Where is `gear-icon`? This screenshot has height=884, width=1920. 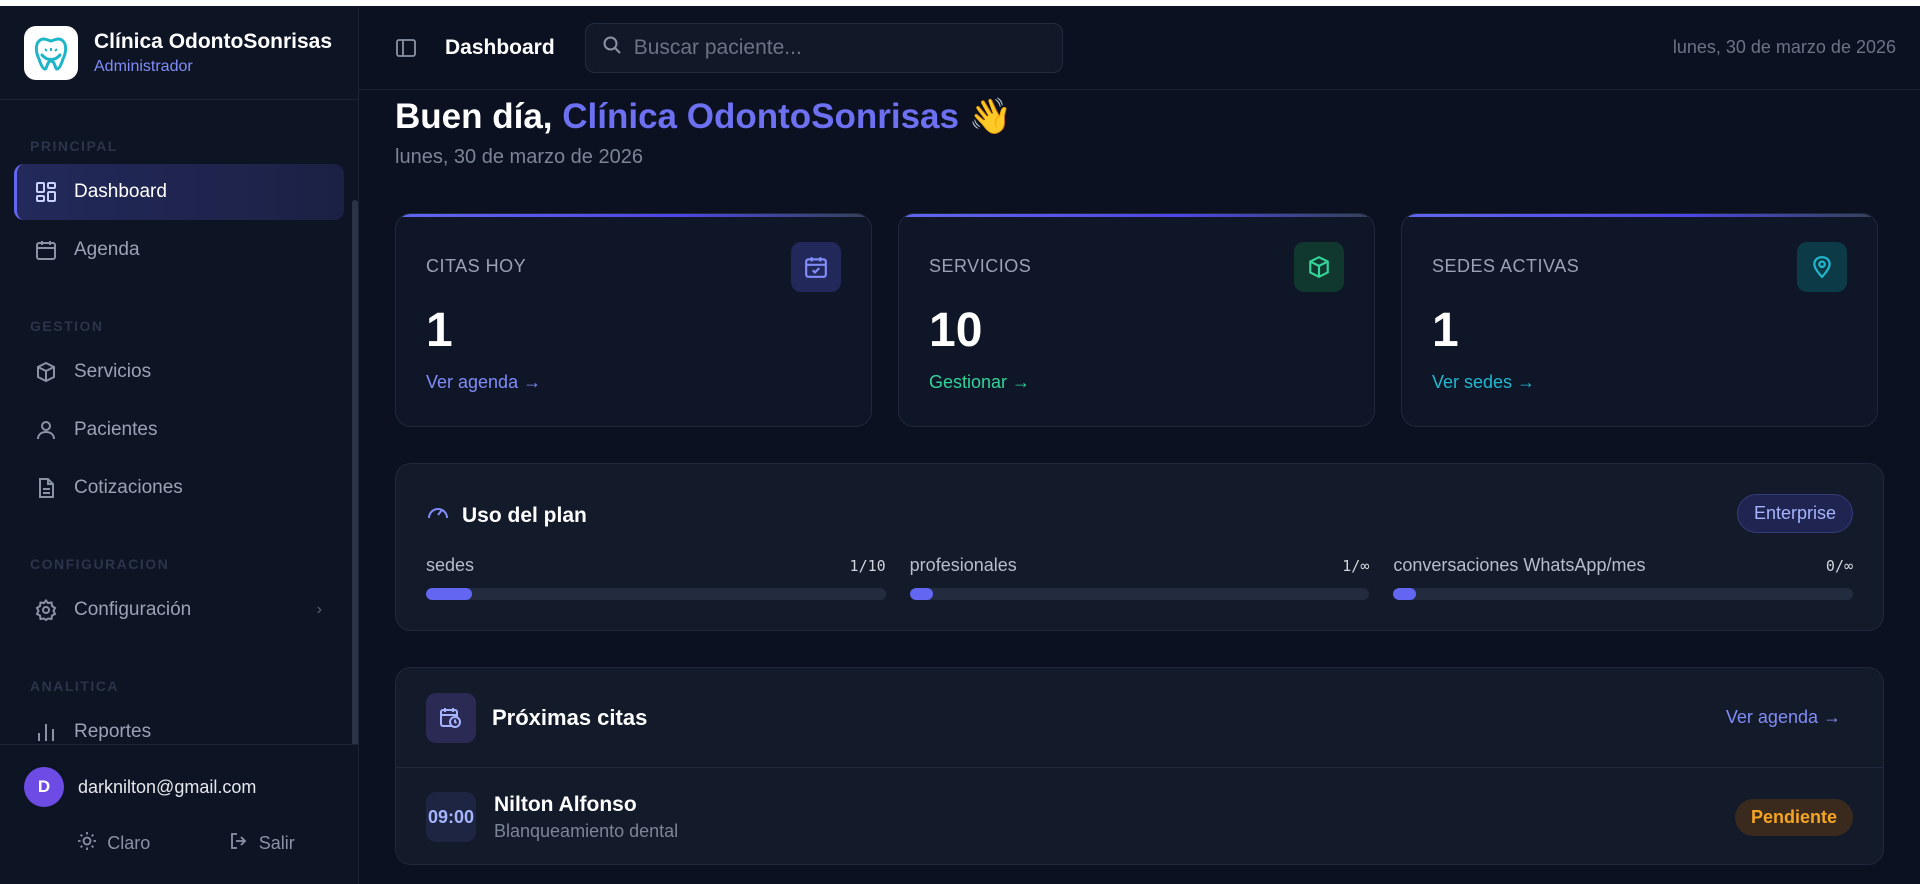 gear-icon is located at coordinates (46, 610).